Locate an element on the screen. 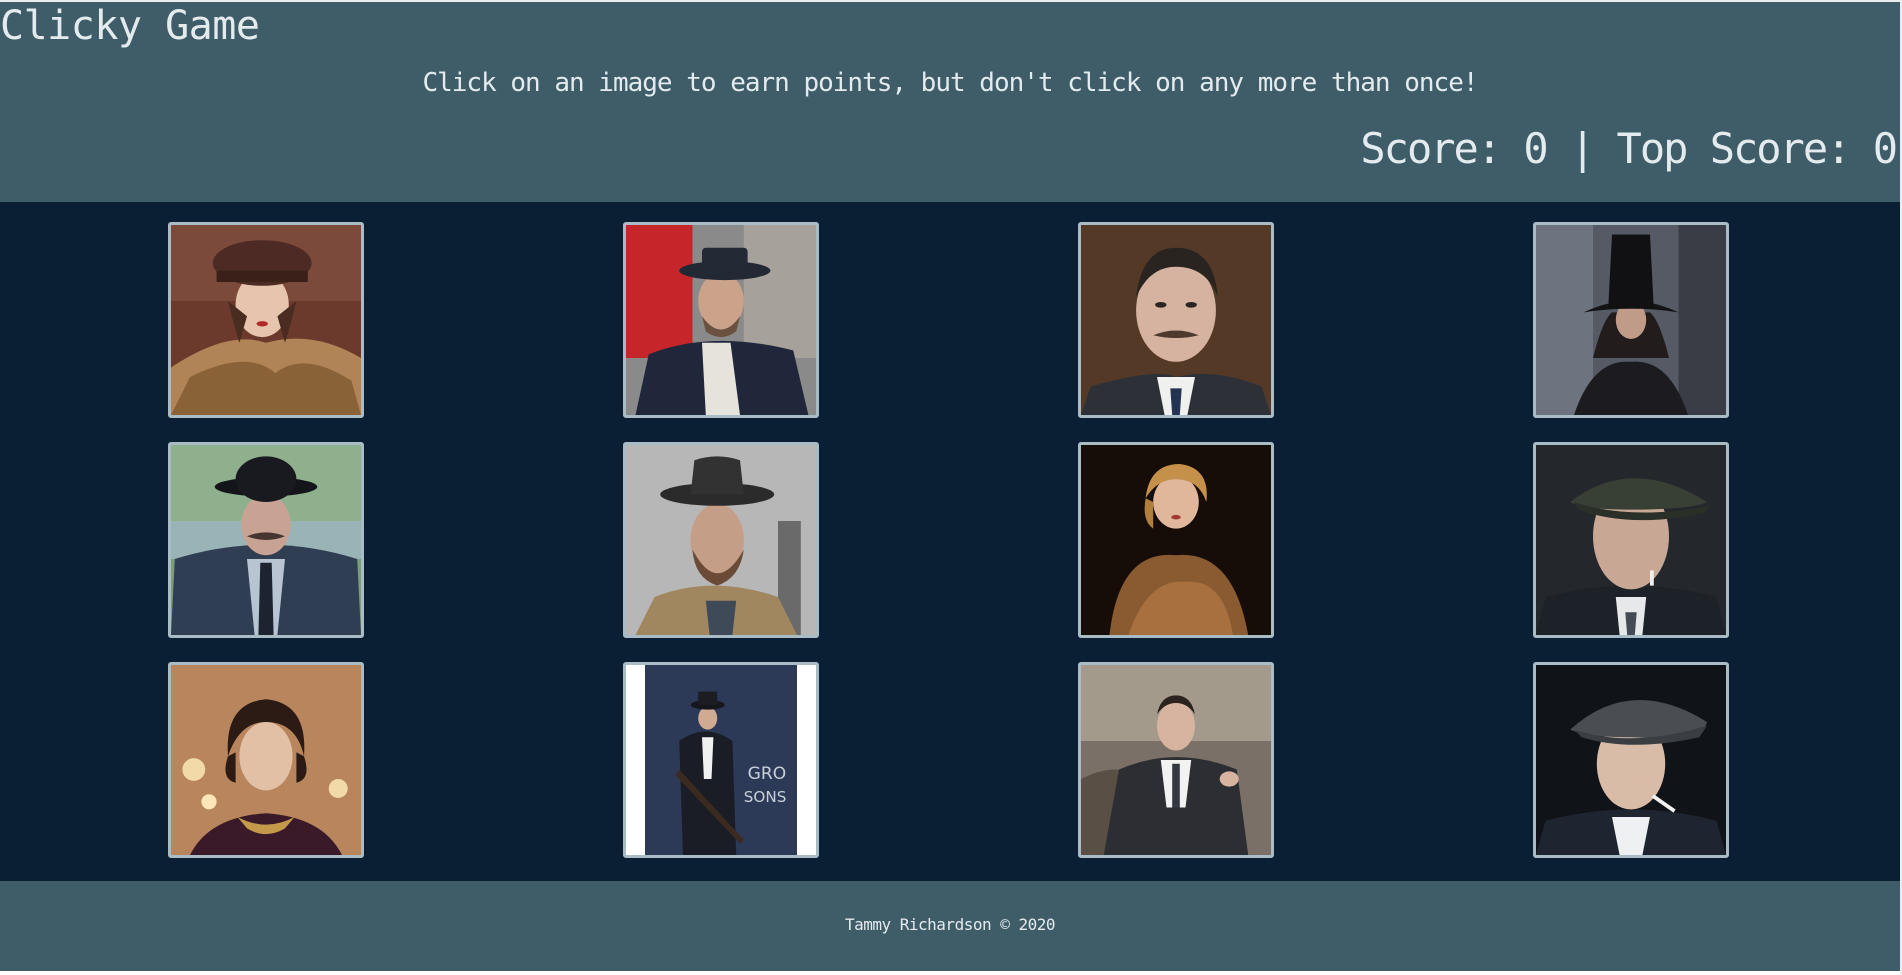  card-man-fedora-beard is located at coordinates (721, 540).